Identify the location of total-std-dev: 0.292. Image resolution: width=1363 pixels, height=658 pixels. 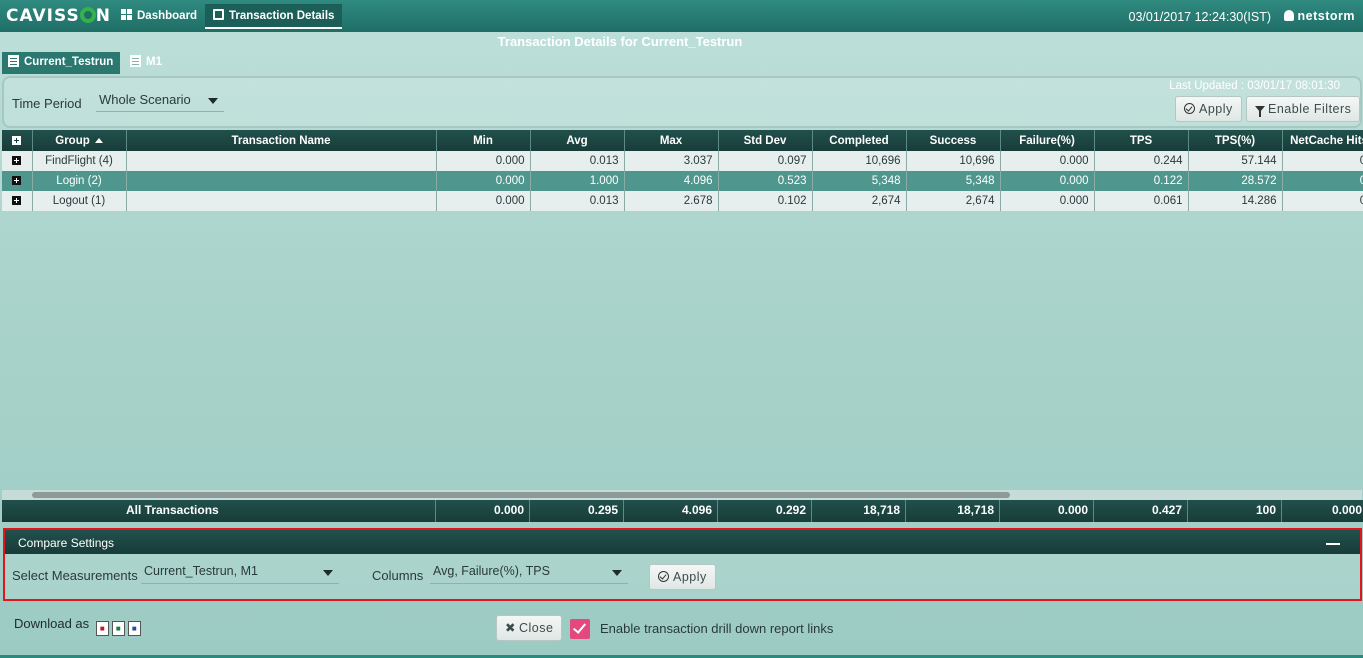
(765, 511).